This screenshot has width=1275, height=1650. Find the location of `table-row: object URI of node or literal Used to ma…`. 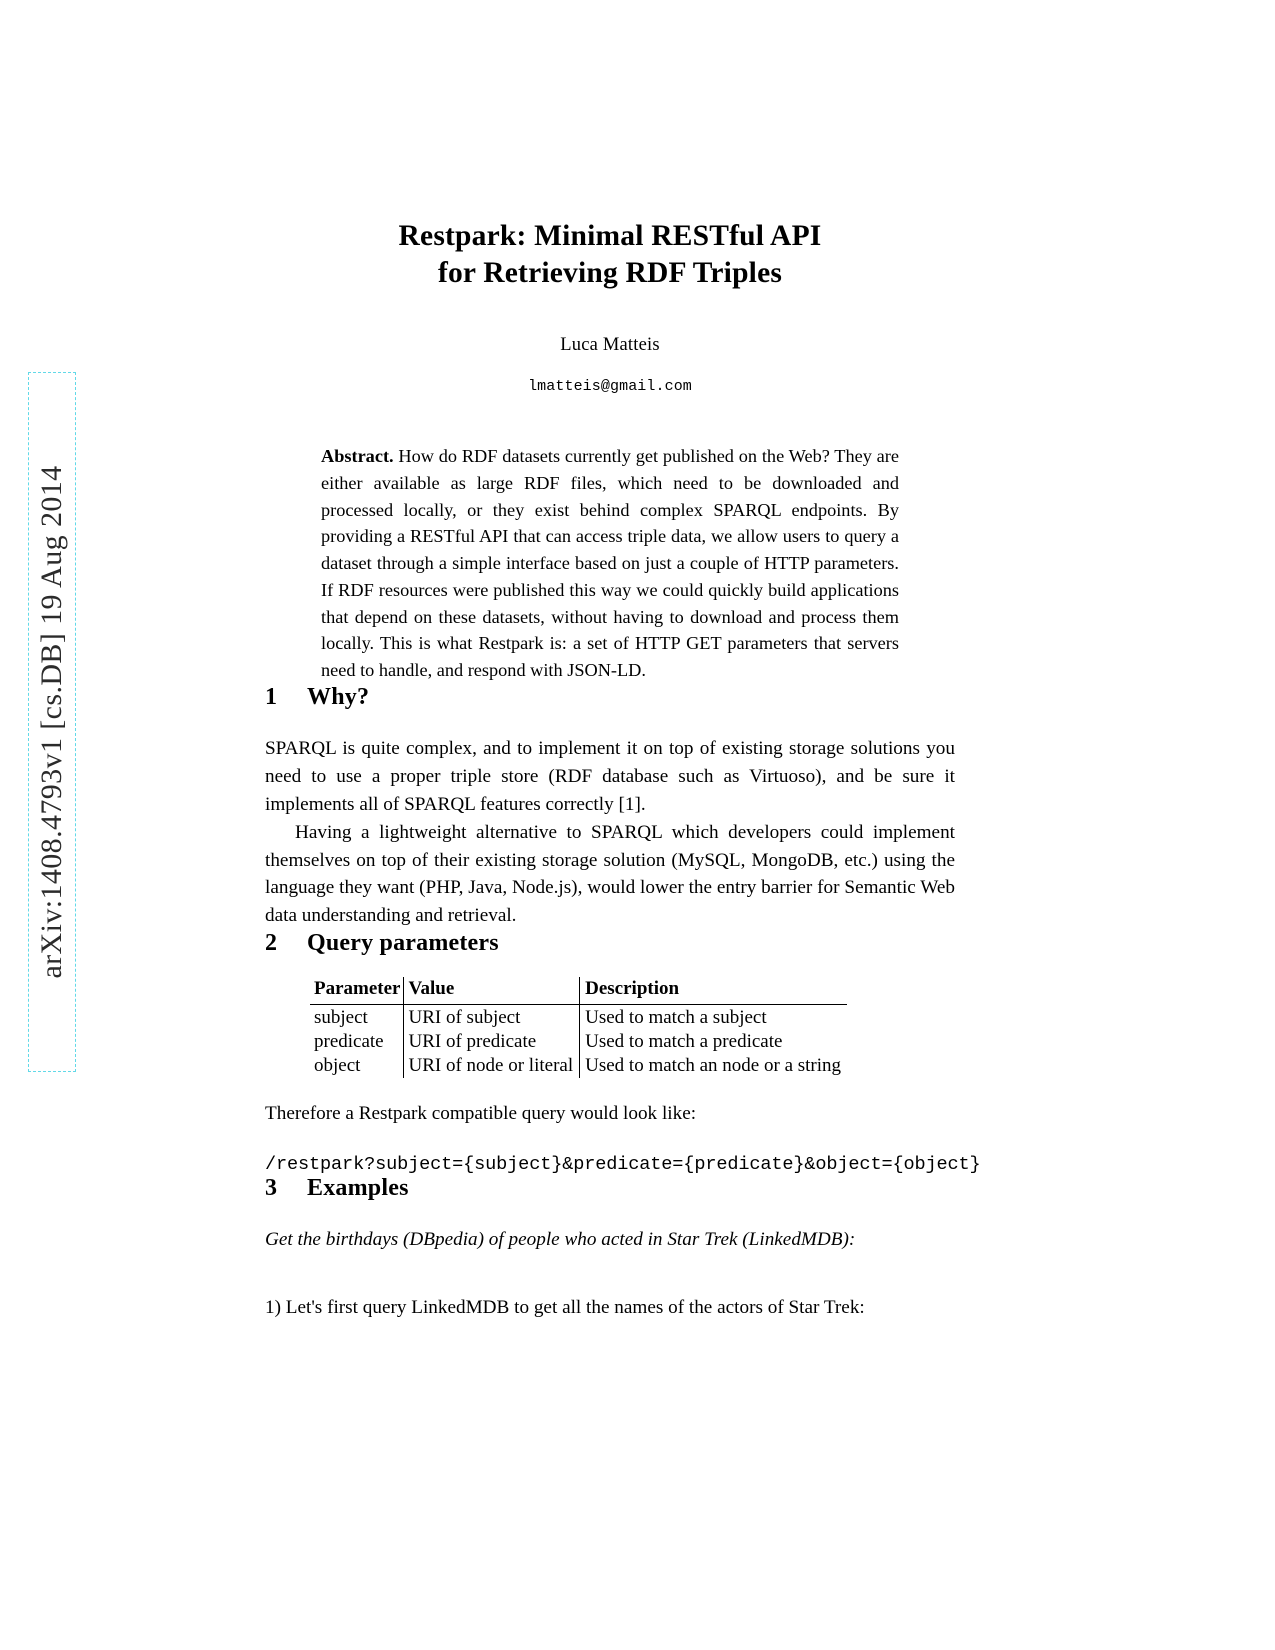

table-row: object URI of node or literal Used to ma… is located at coordinates (579, 1066).